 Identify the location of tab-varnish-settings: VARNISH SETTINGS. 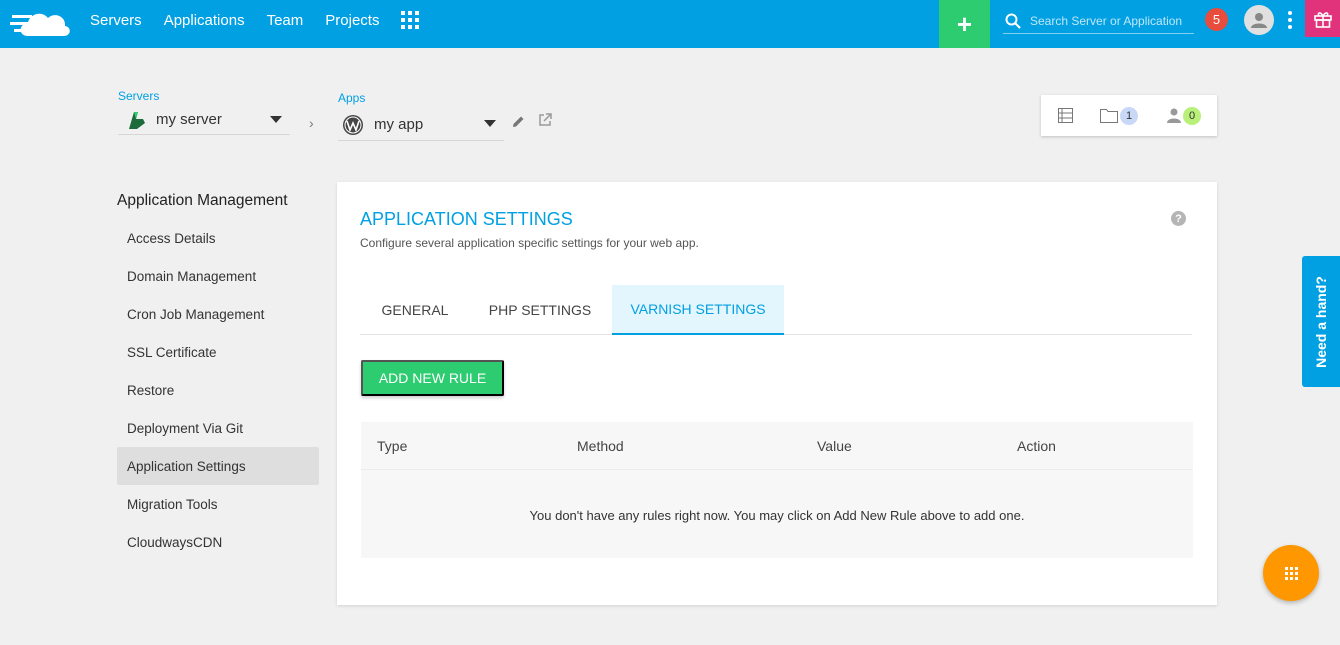
(698, 310).